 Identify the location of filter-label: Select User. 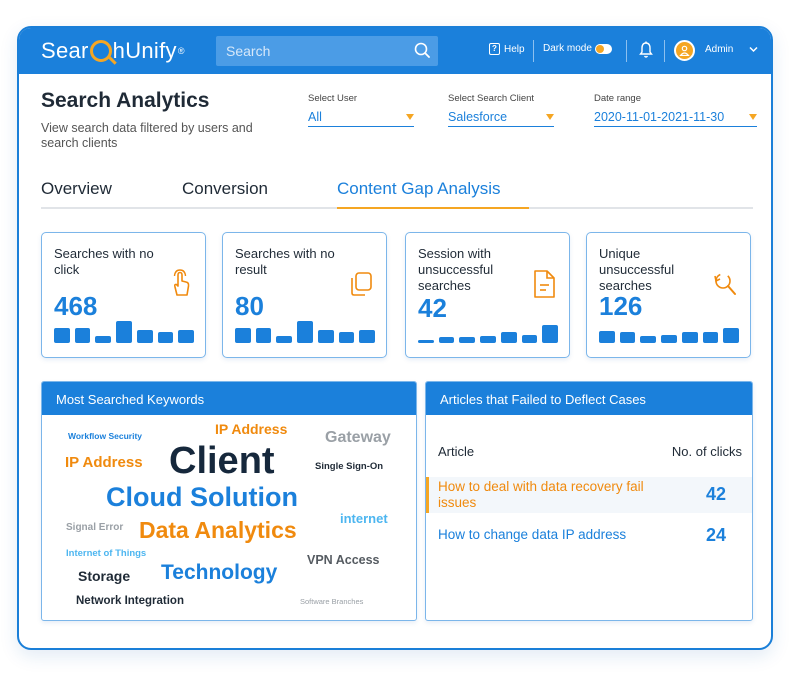
(333, 98).